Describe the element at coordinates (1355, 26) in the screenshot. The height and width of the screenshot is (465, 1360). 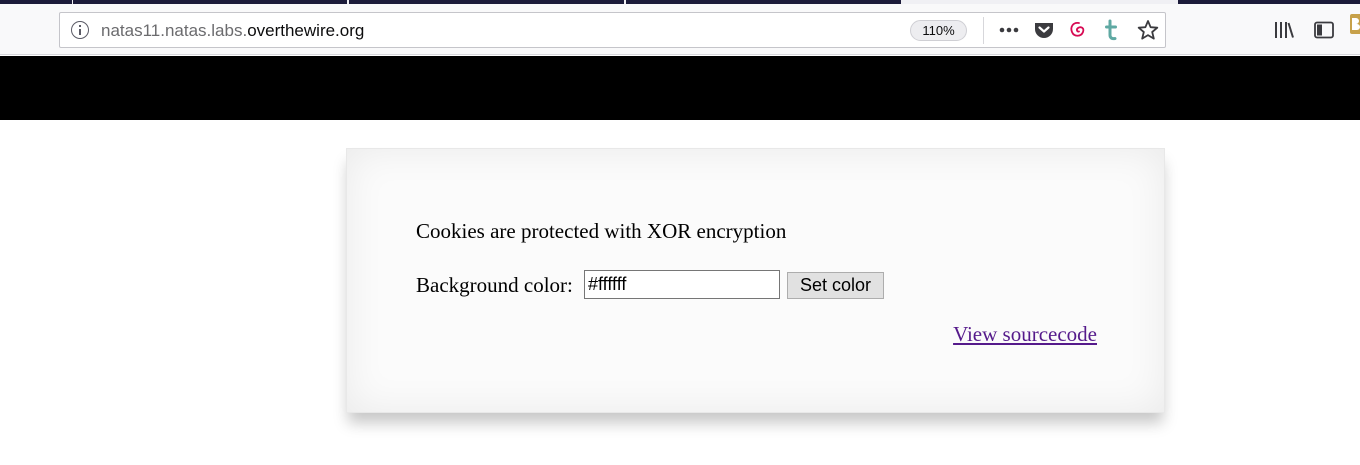
I see `extension-icon` at that location.